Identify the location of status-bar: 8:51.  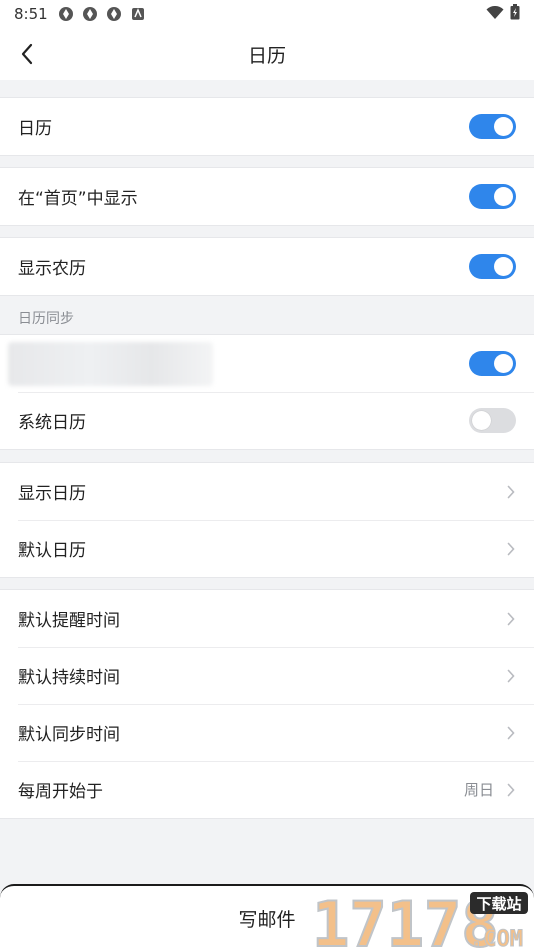
(267, 14).